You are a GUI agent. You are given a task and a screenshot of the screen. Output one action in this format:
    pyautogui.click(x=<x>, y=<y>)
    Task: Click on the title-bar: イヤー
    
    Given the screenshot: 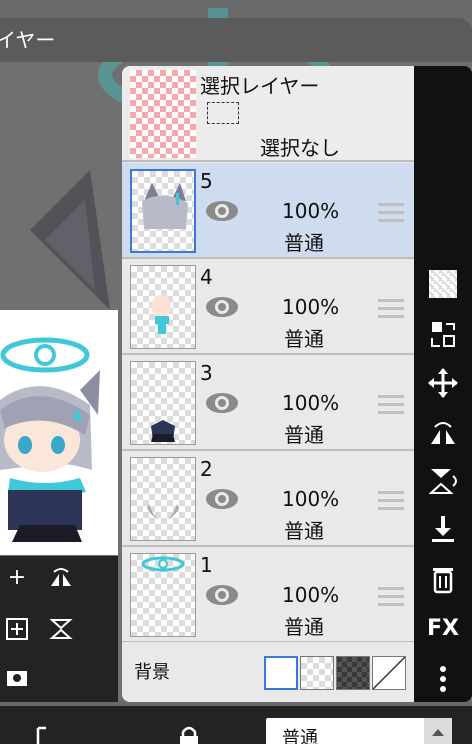 What is the action you would take?
    pyautogui.click(x=236, y=40)
    